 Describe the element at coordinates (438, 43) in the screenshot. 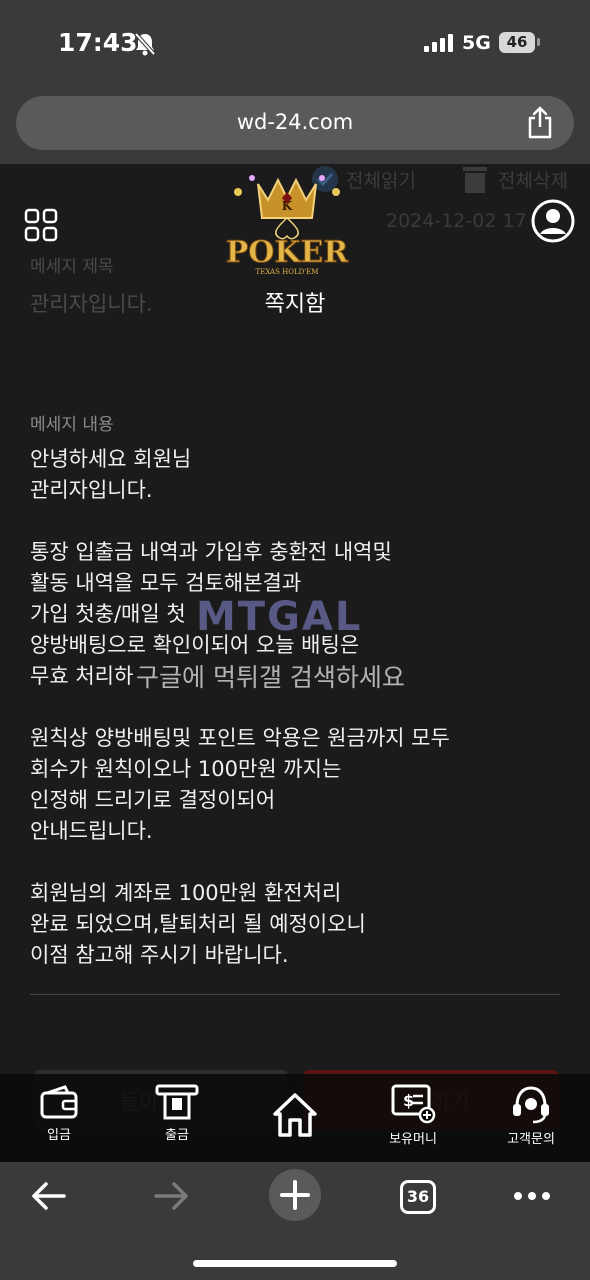

I see `signal-icon` at that location.